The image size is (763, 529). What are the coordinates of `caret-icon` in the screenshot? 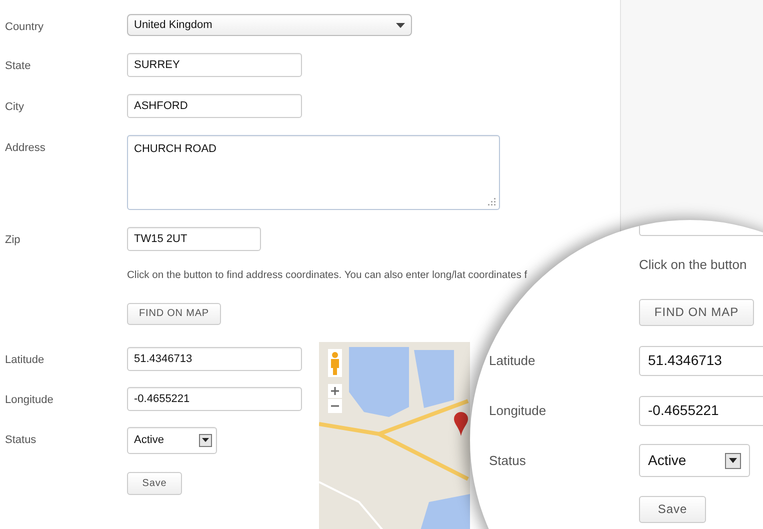 It's located at (400, 25).